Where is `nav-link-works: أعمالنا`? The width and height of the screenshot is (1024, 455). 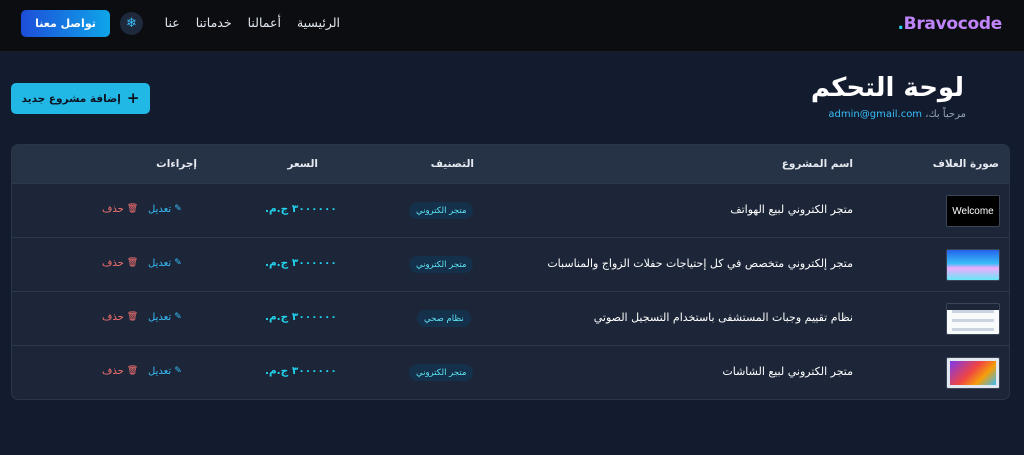
nav-link-works: أعمالنا is located at coordinates (264, 22).